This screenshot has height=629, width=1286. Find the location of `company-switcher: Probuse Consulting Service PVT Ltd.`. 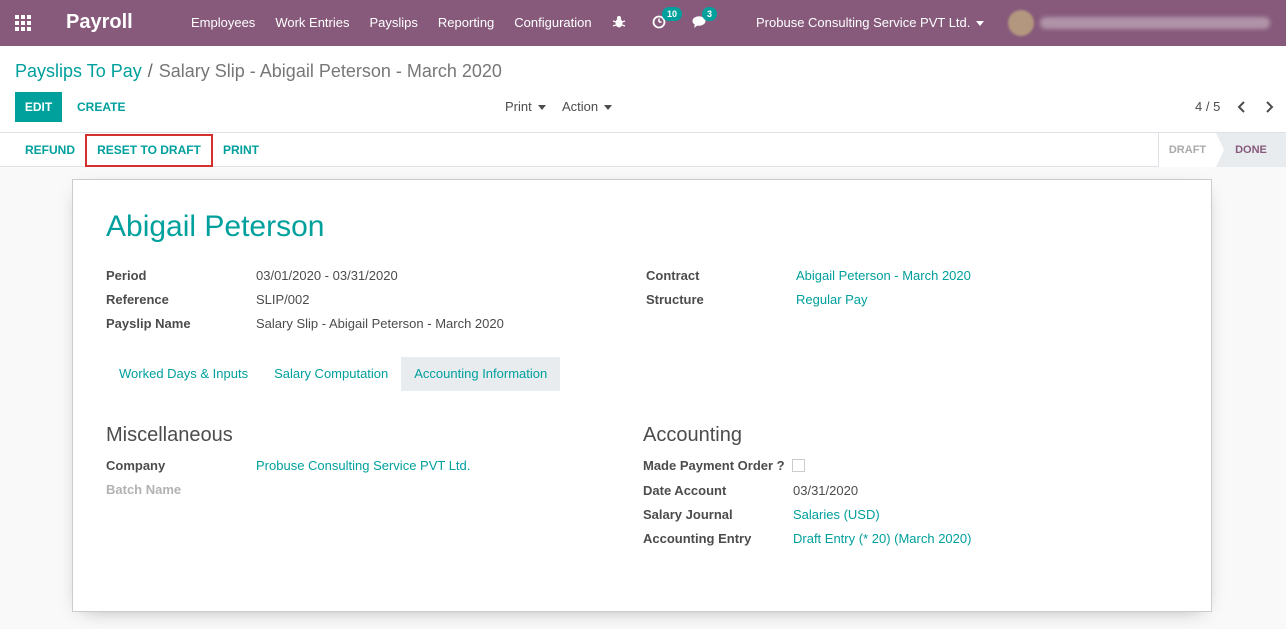

company-switcher: Probuse Consulting Service PVT Ltd. is located at coordinates (870, 22).